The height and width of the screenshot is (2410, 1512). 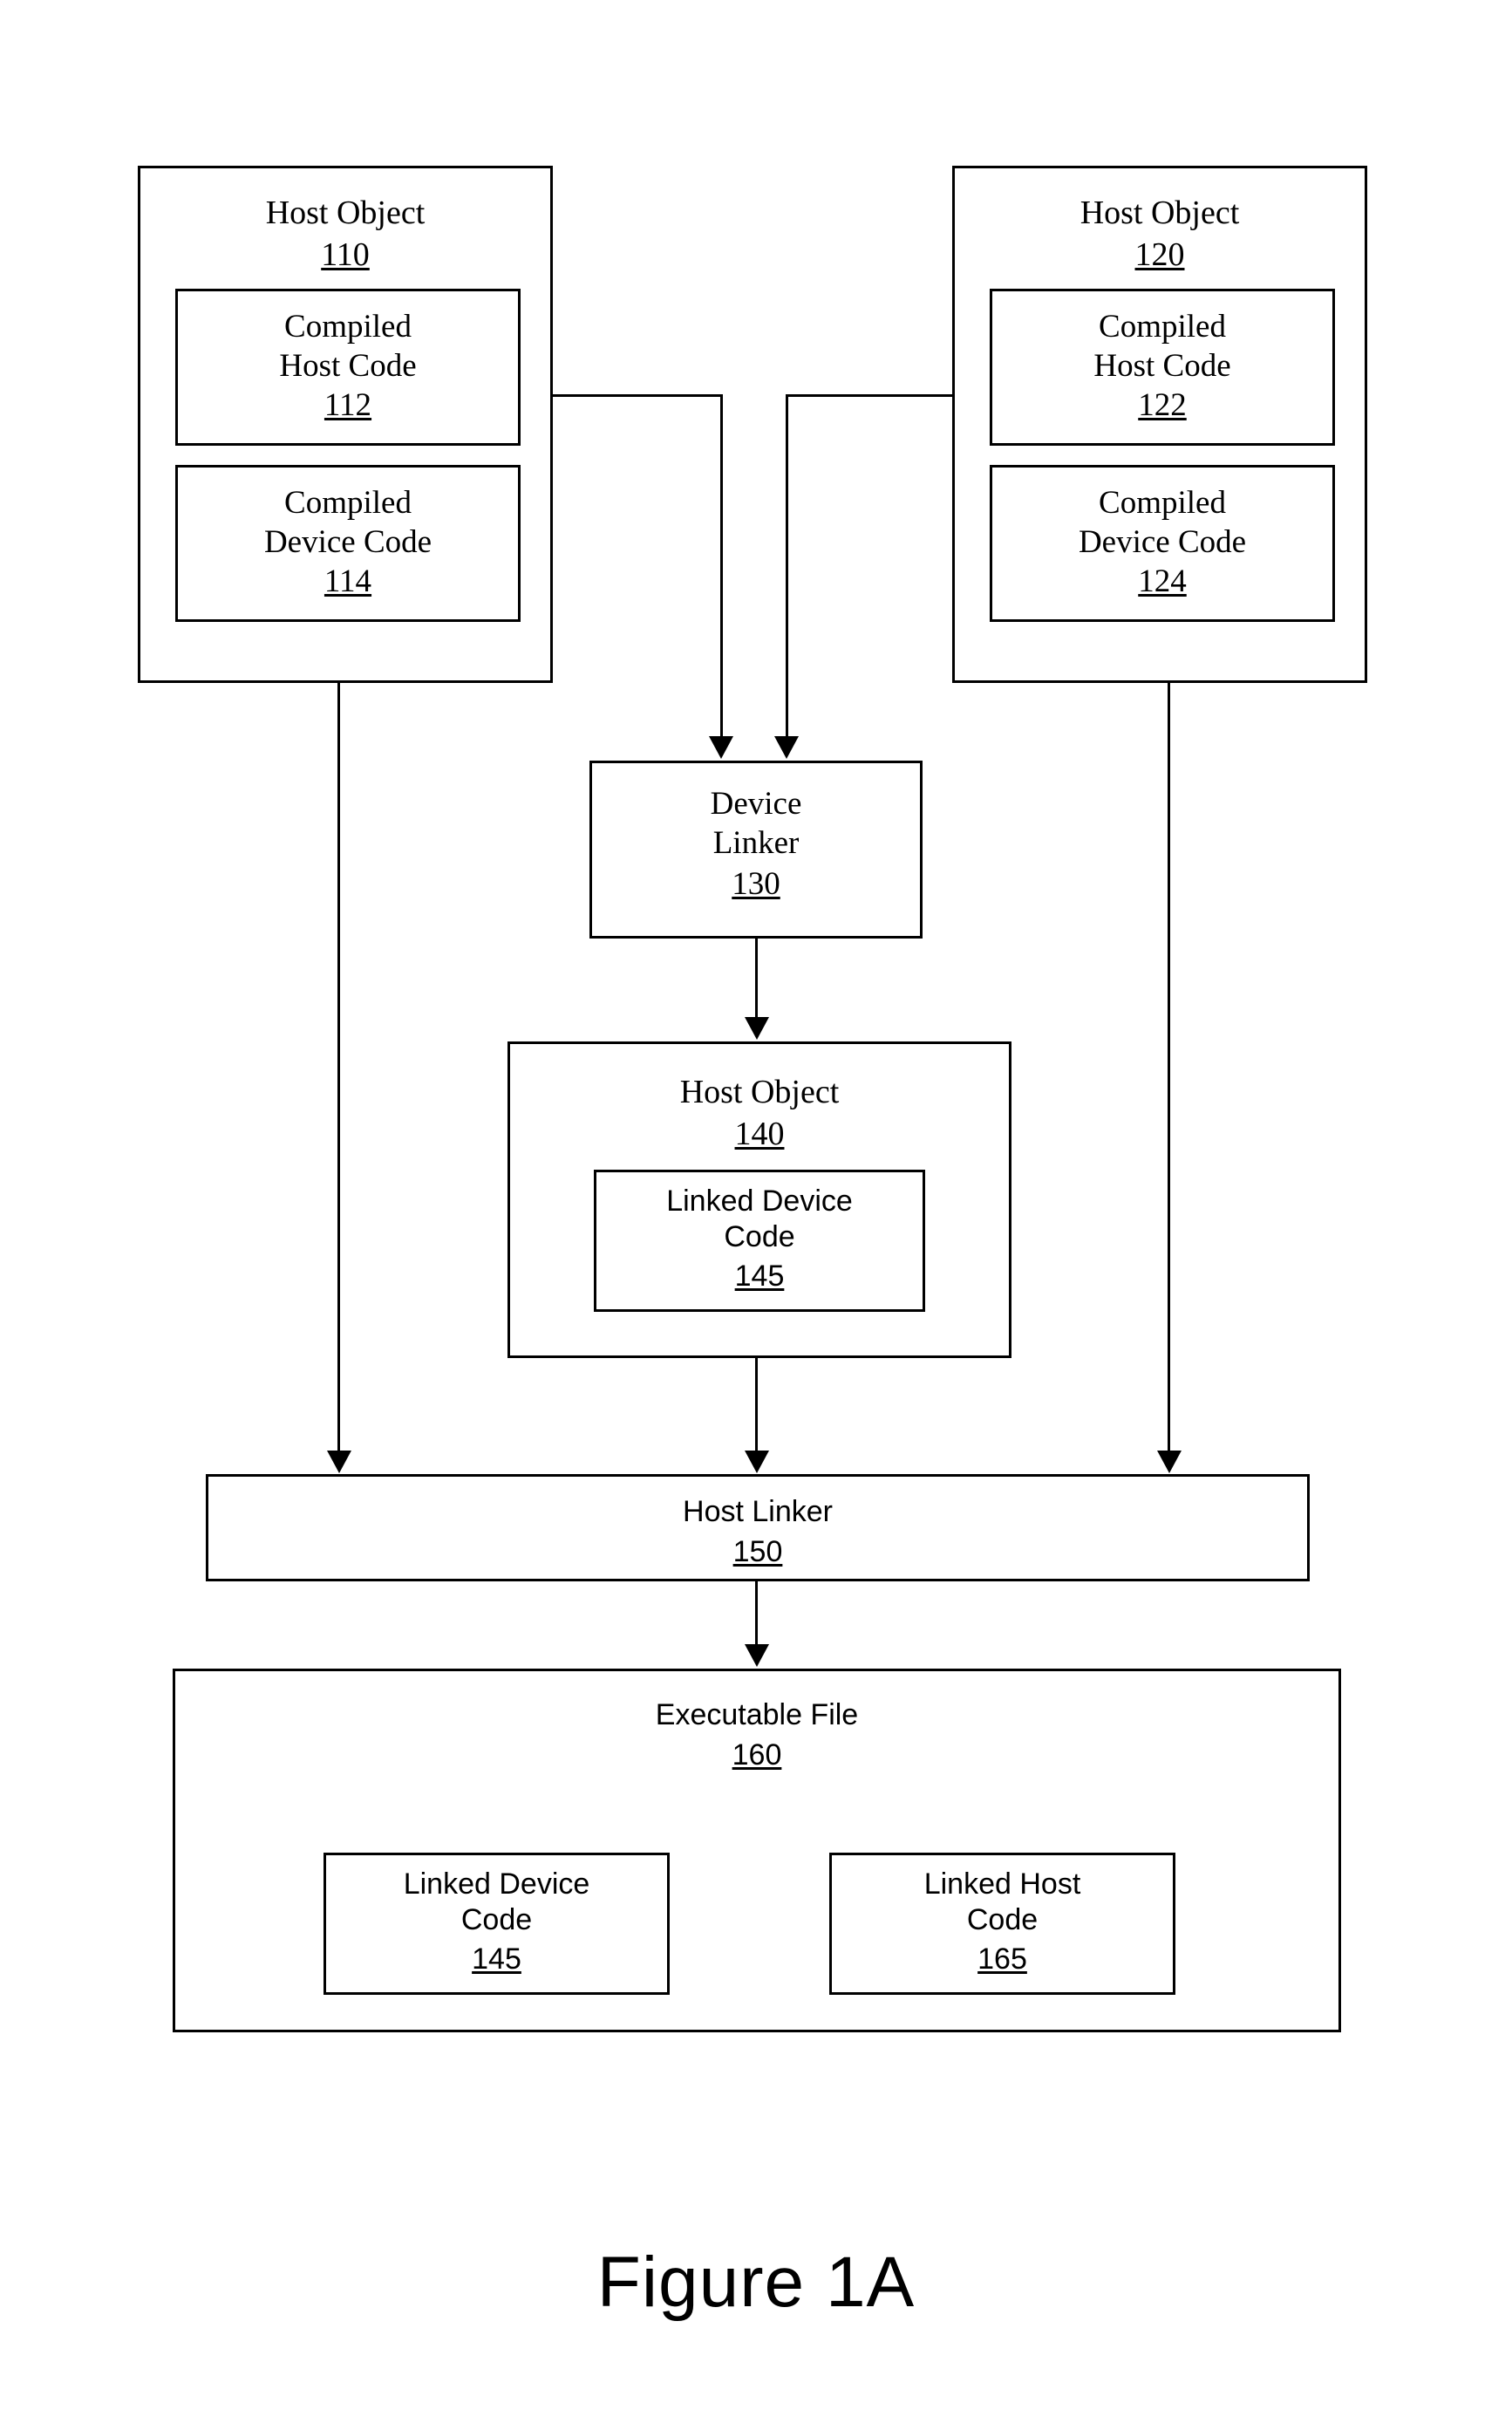 What do you see at coordinates (348, 347) in the screenshot?
I see `compiled-host-code-112-title: Compiled Host Code` at bounding box center [348, 347].